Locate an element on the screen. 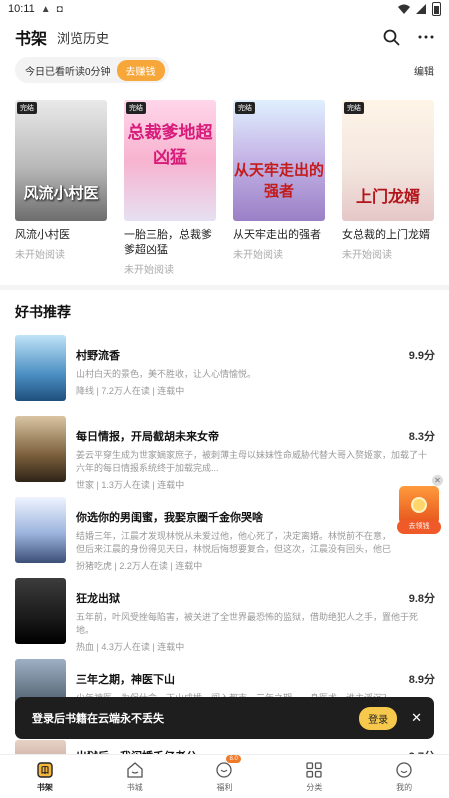 The height and width of the screenshot is (798, 449). status-time: 10:11 is located at coordinates (21, 9).